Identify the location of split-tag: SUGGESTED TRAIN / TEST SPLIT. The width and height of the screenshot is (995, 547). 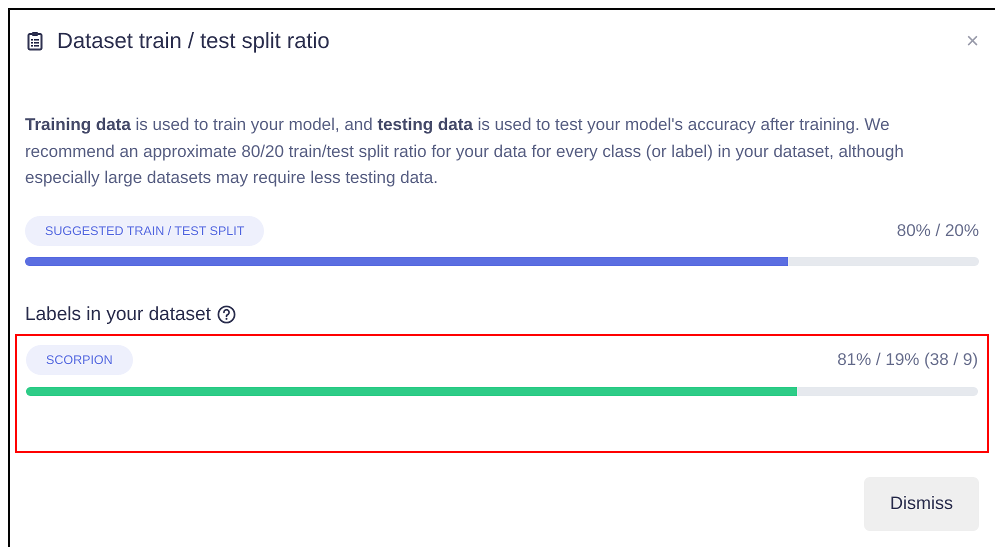
(144, 231).